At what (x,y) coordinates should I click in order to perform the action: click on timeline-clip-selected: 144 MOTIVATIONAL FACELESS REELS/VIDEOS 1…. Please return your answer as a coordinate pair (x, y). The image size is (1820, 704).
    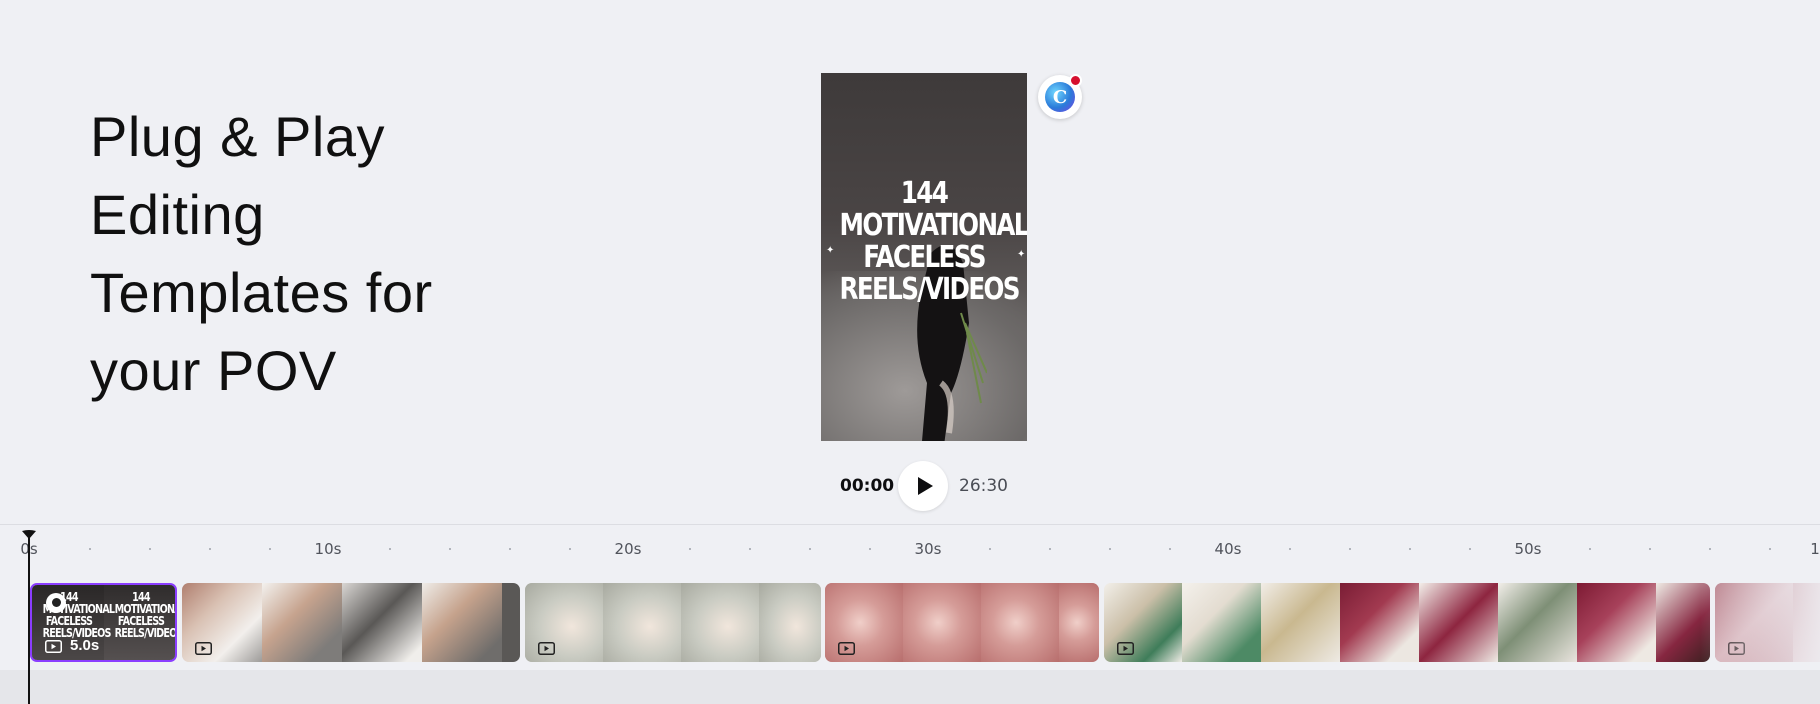
    Looking at the image, I should click on (103, 622).